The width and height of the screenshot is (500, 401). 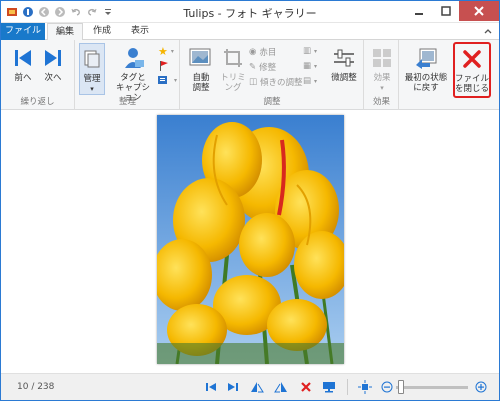 I want to click on group-label-effect: 効果, so click(x=381, y=102).